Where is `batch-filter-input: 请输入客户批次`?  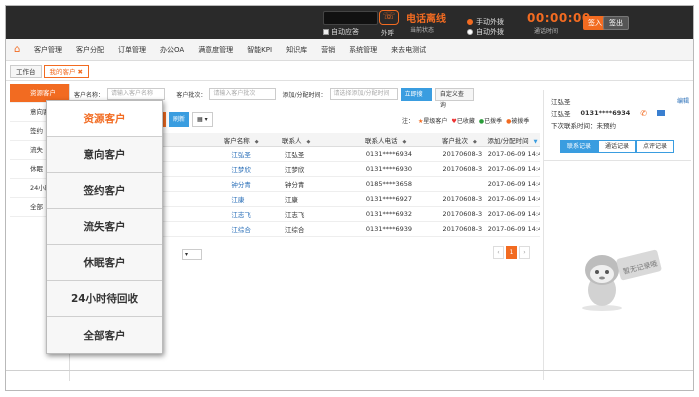
batch-filter-input: 请输入客户批次 is located at coordinates (242, 94).